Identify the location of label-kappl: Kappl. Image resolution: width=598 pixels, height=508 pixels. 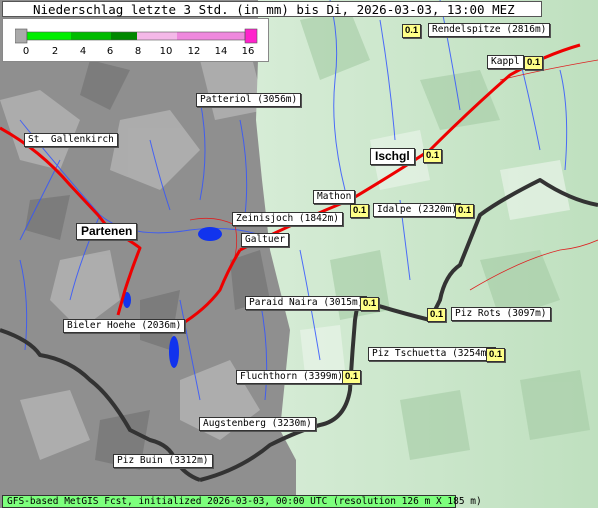
(505, 62).